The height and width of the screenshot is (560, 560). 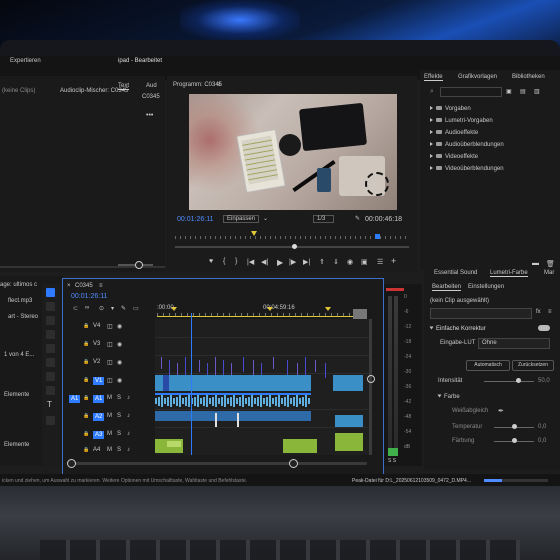 I want to click on track-label-a3: A3, so click(x=99, y=435).